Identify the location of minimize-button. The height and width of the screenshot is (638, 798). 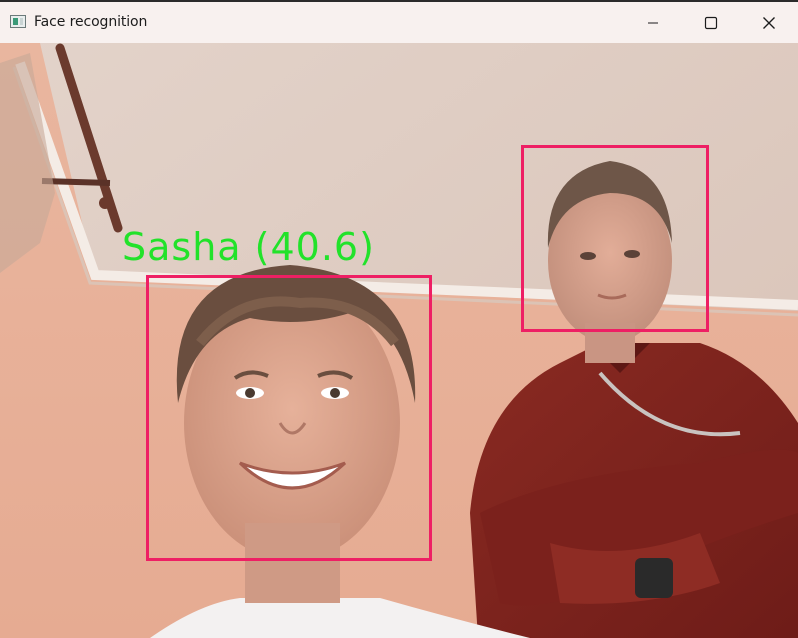
(653, 22).